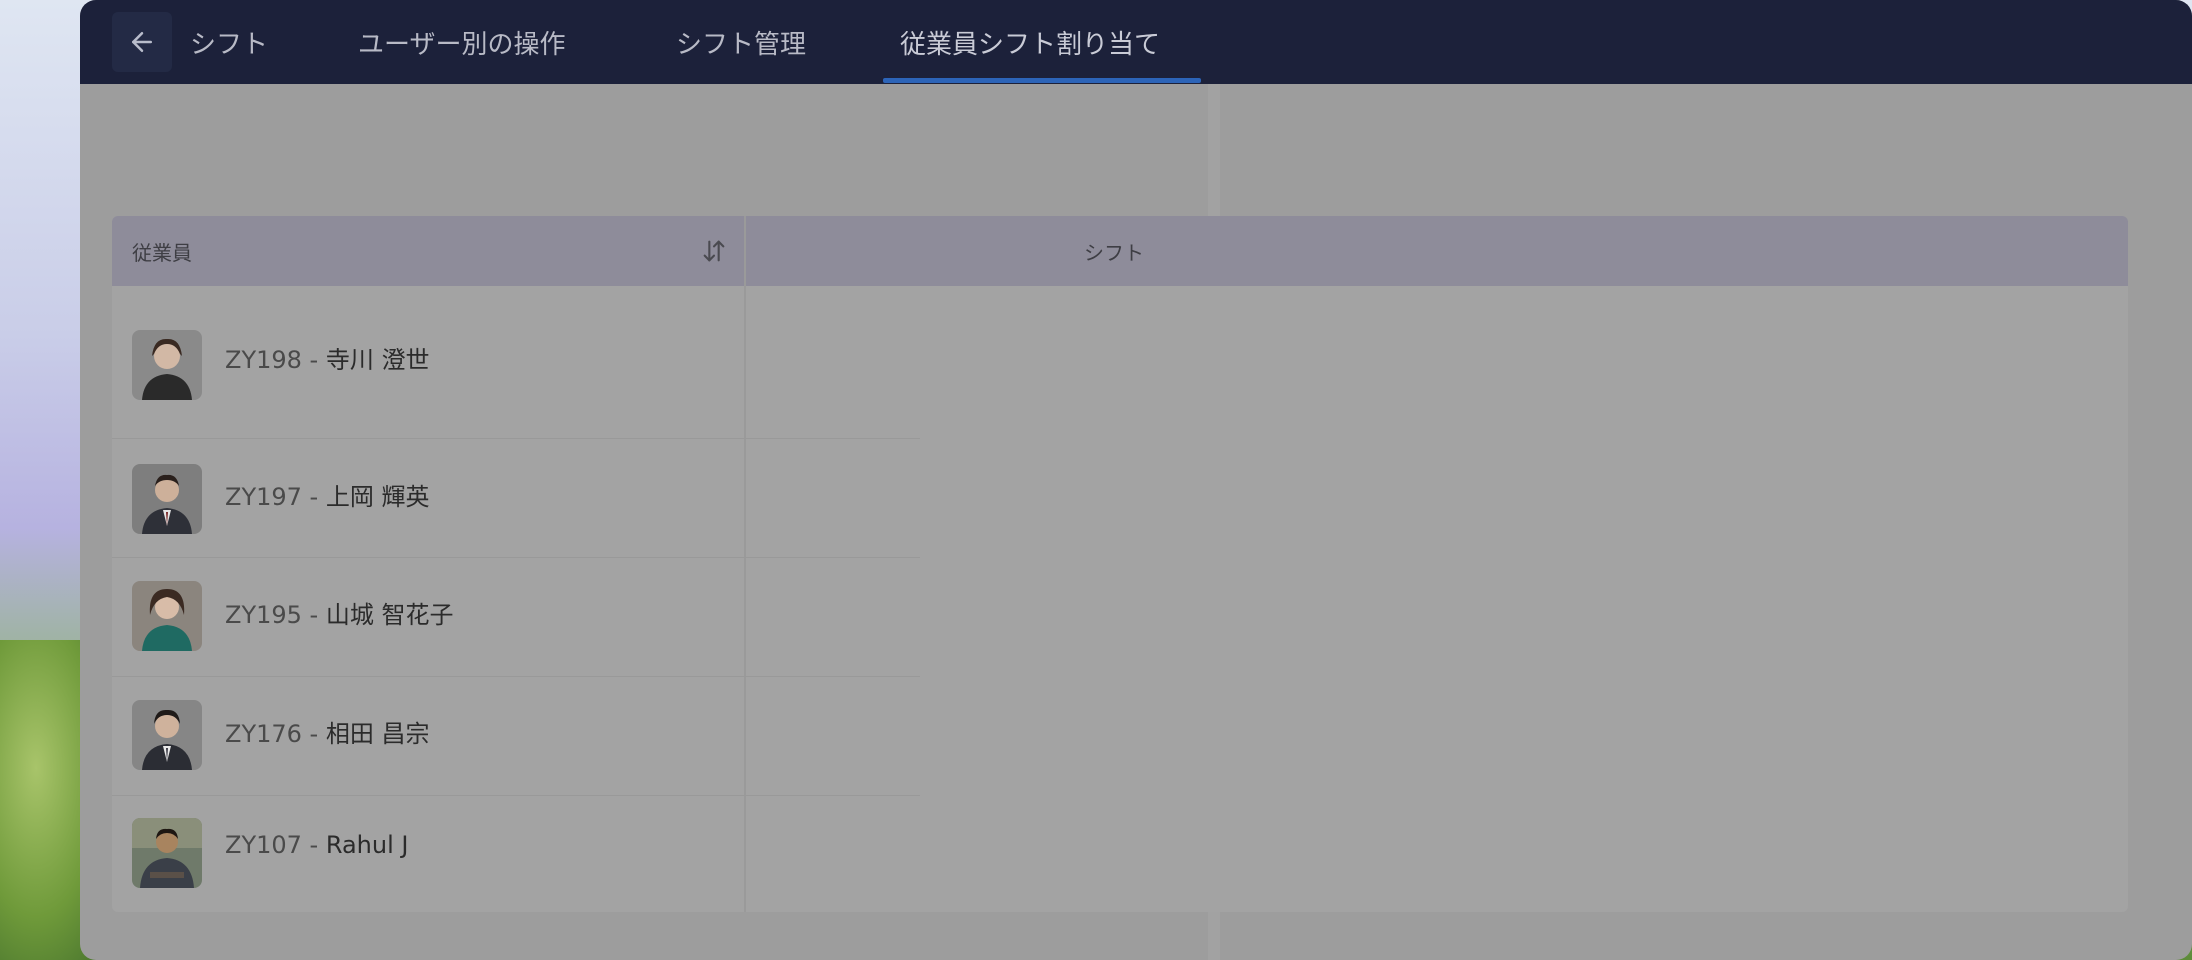  Describe the element at coordinates (516, 362) in the screenshot. I see `table-row: ZY198 - 寺川 澄世` at that location.